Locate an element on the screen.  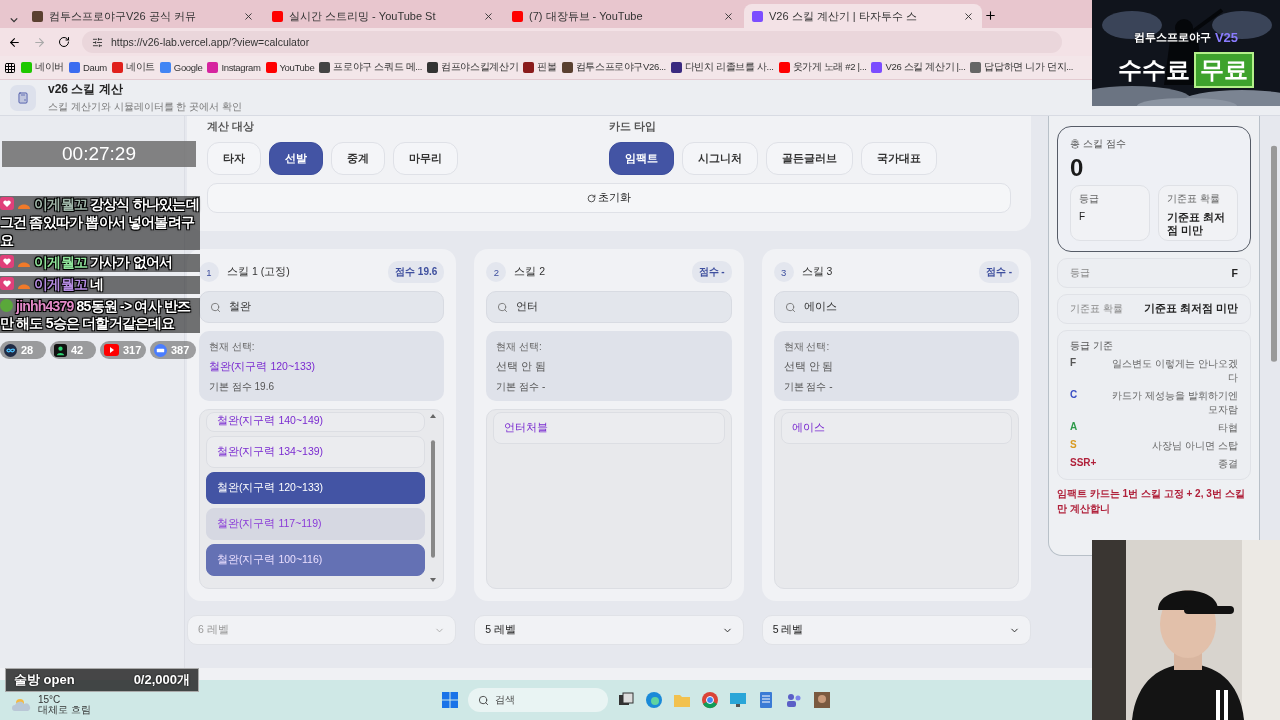
photo-icon is located at coordinates (822, 700).